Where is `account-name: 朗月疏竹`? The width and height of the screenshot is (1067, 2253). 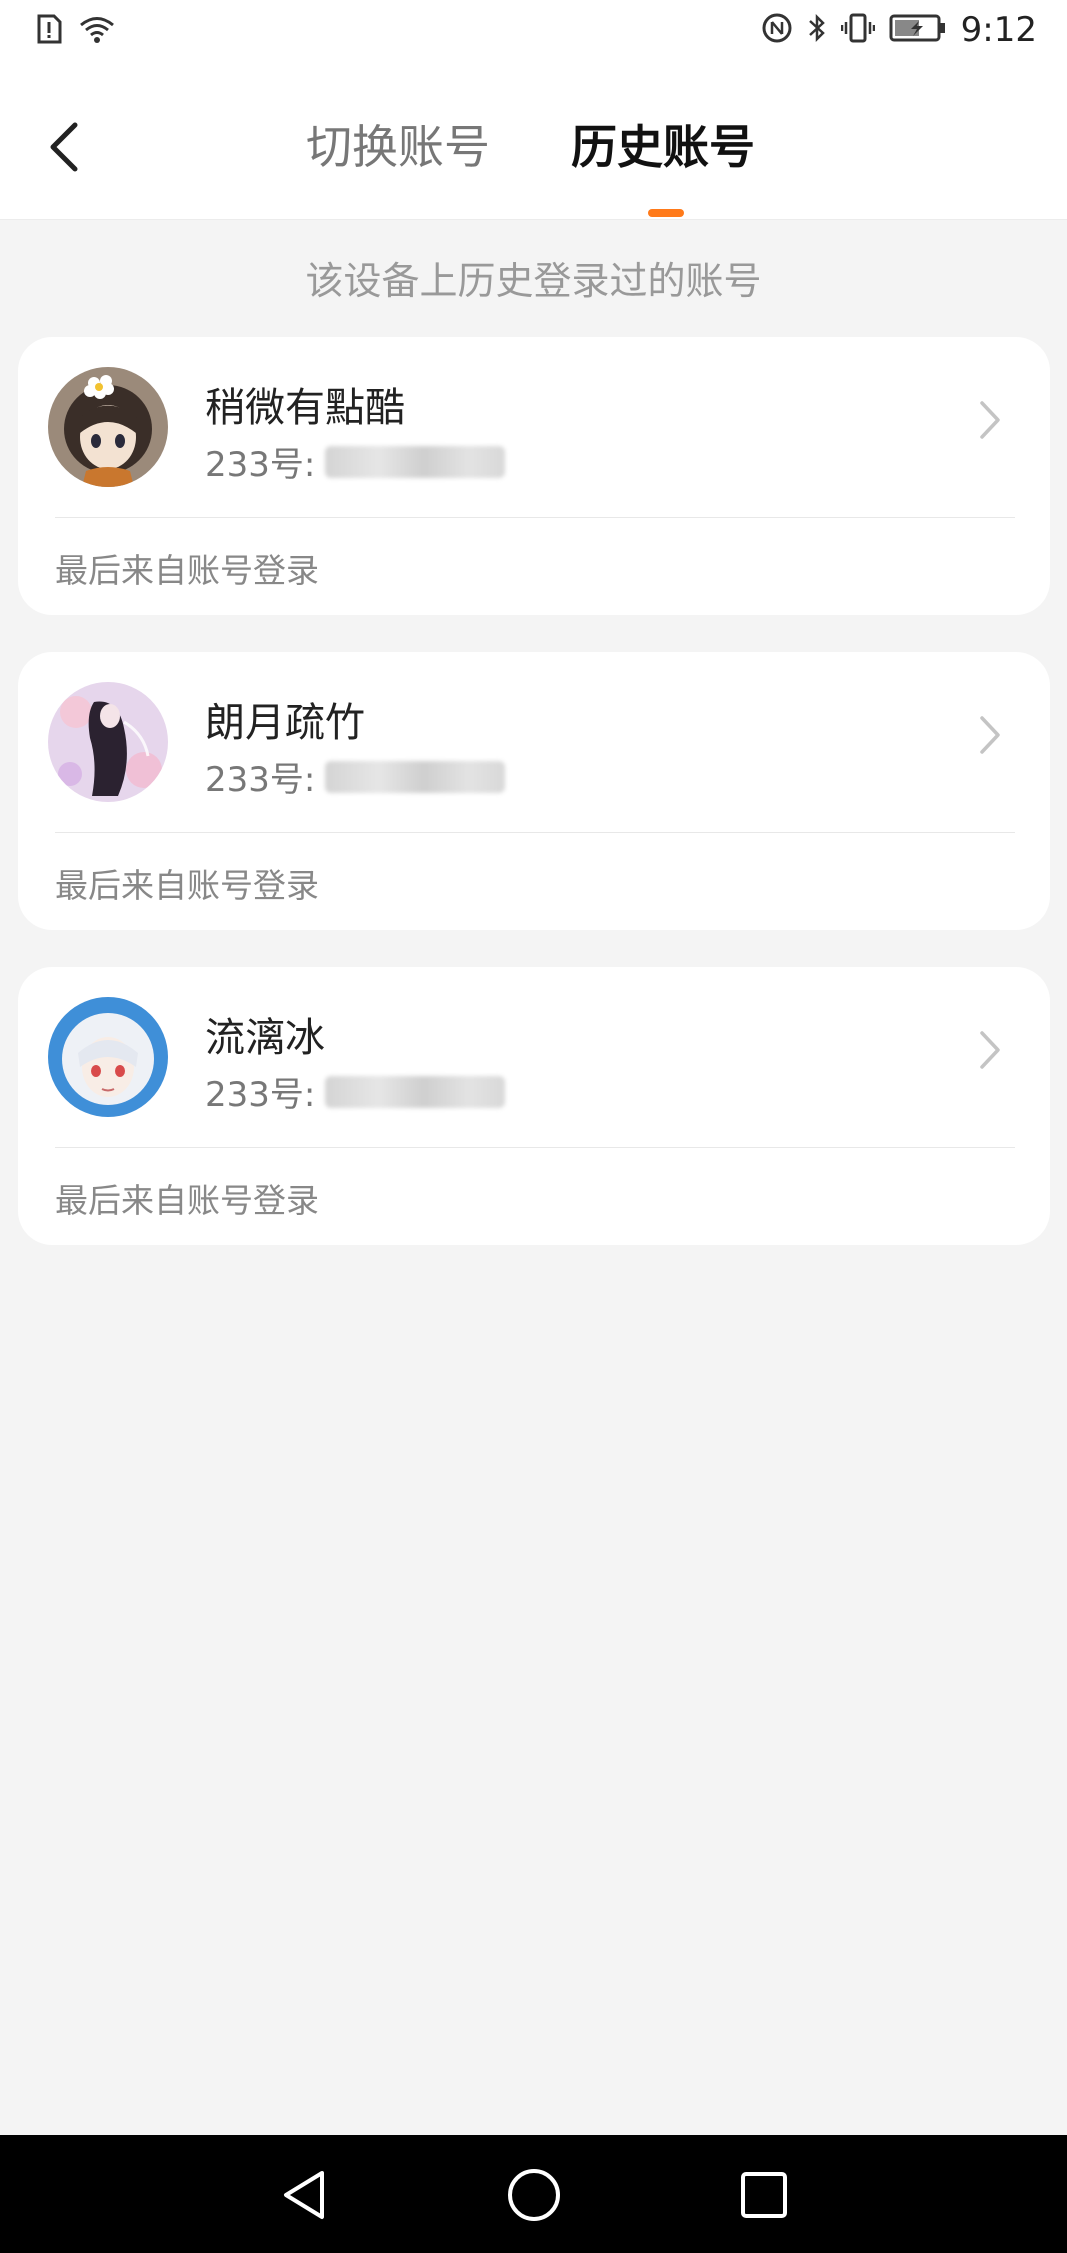 account-name: 朗月疏竹 is located at coordinates (285, 723).